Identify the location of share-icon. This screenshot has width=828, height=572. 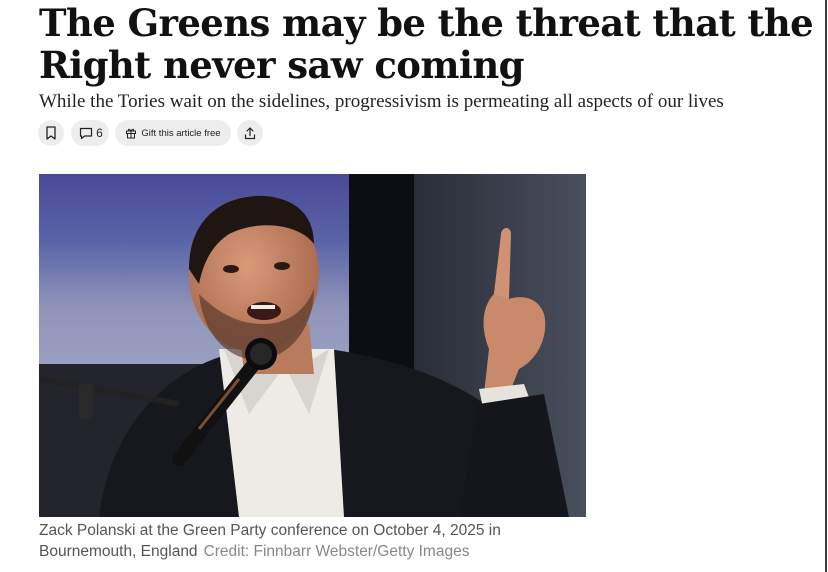
(250, 133).